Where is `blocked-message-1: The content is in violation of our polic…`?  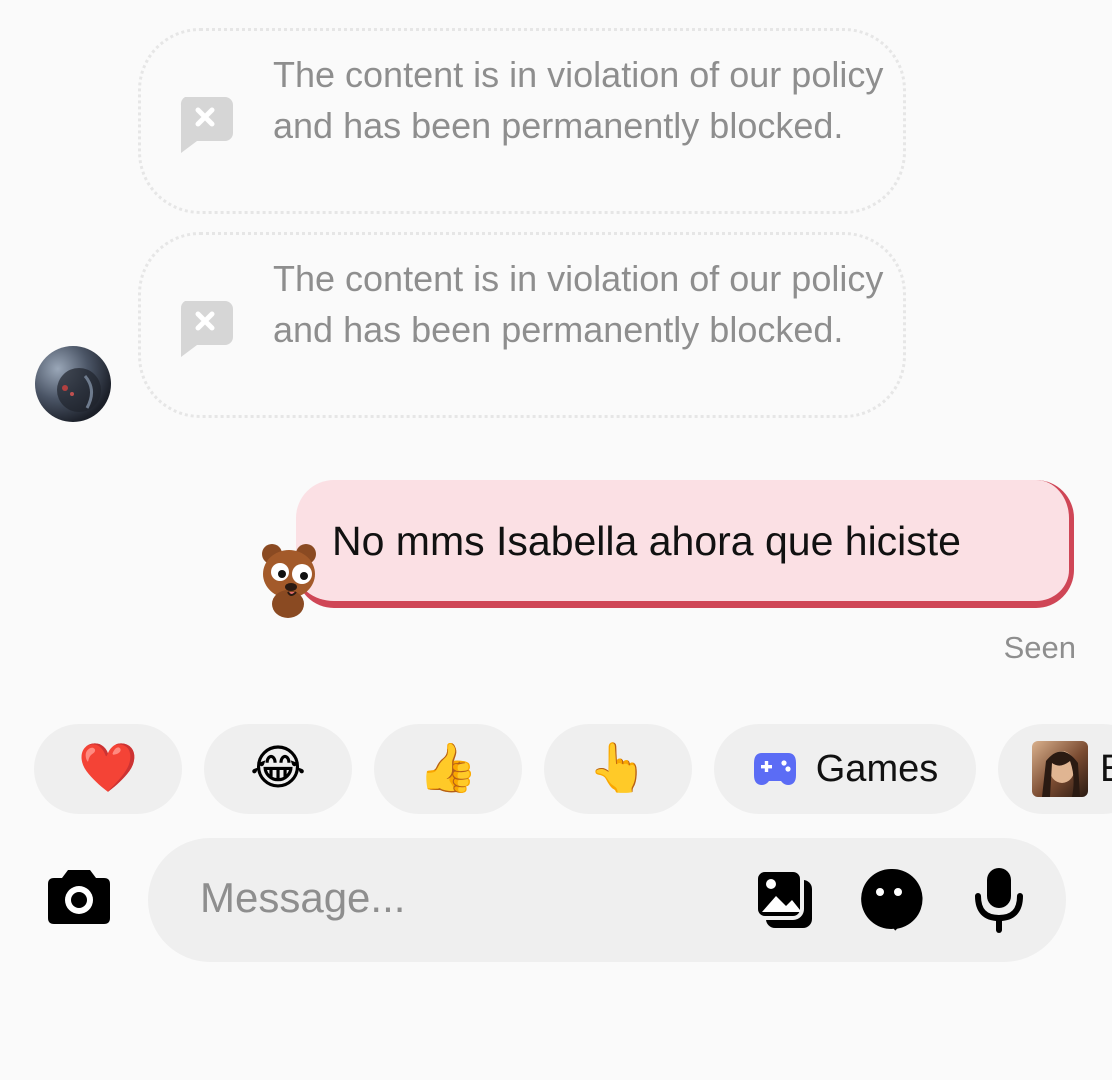 blocked-message-1: The content is in violation of our polic… is located at coordinates (522, 121).